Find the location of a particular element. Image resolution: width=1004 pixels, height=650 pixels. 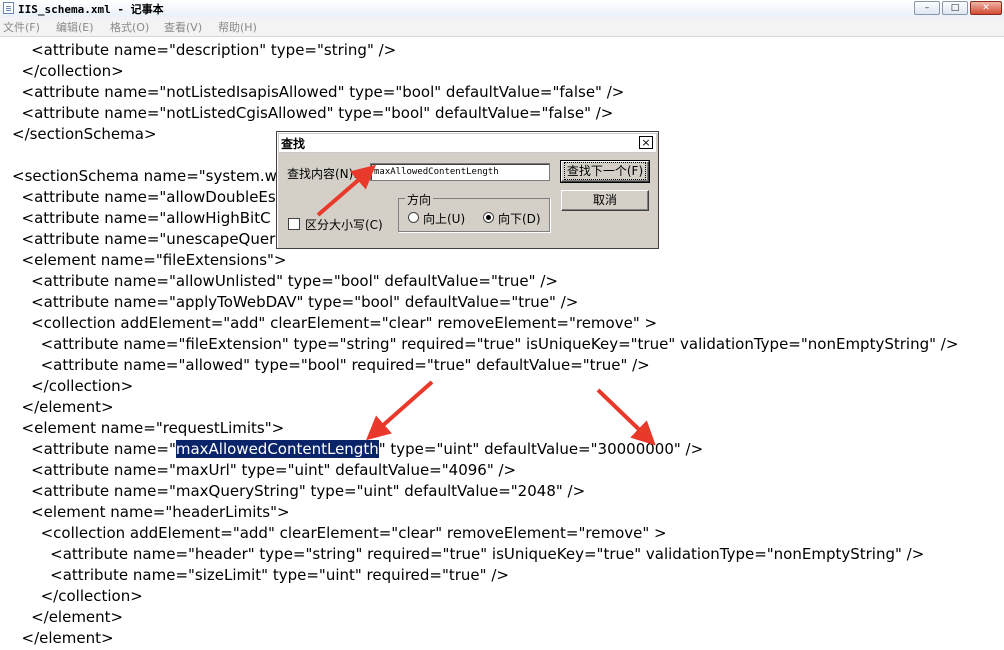

find-dialog-close-button: × is located at coordinates (646, 142).